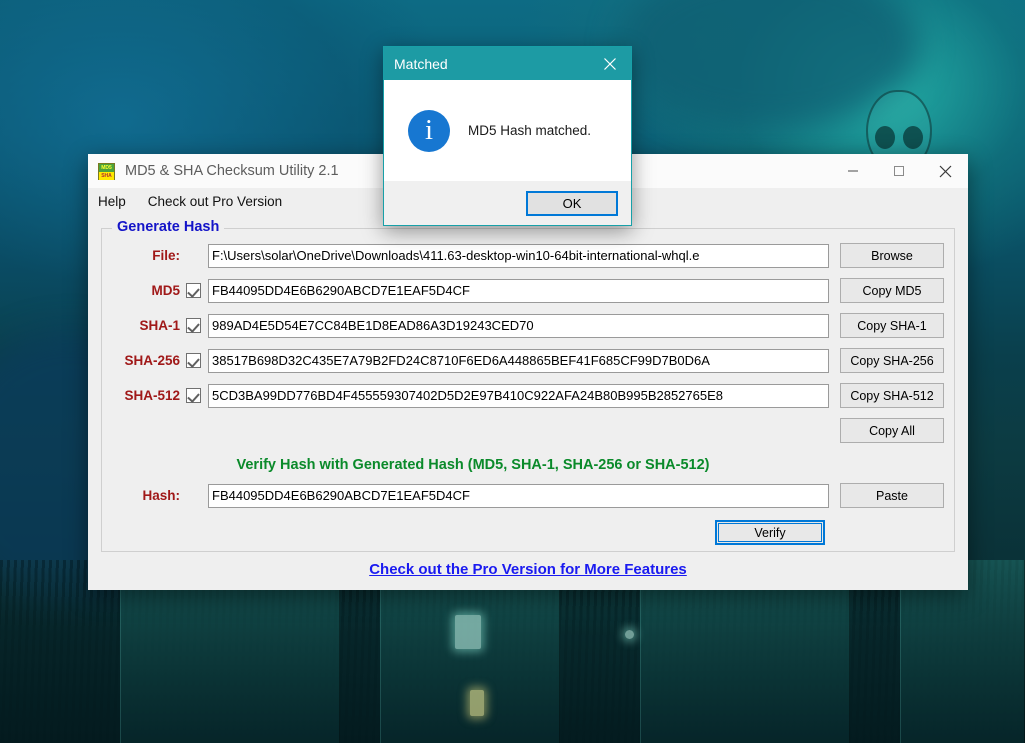 This screenshot has height=743, width=1025. I want to click on paste-button: Paste, so click(892, 495).